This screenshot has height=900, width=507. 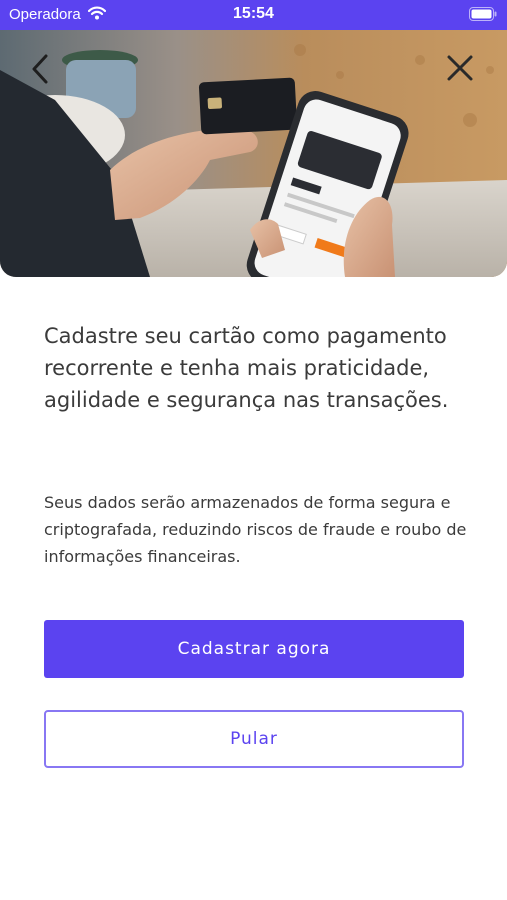 I want to click on chevron-left-icon, so click(x=40, y=69).